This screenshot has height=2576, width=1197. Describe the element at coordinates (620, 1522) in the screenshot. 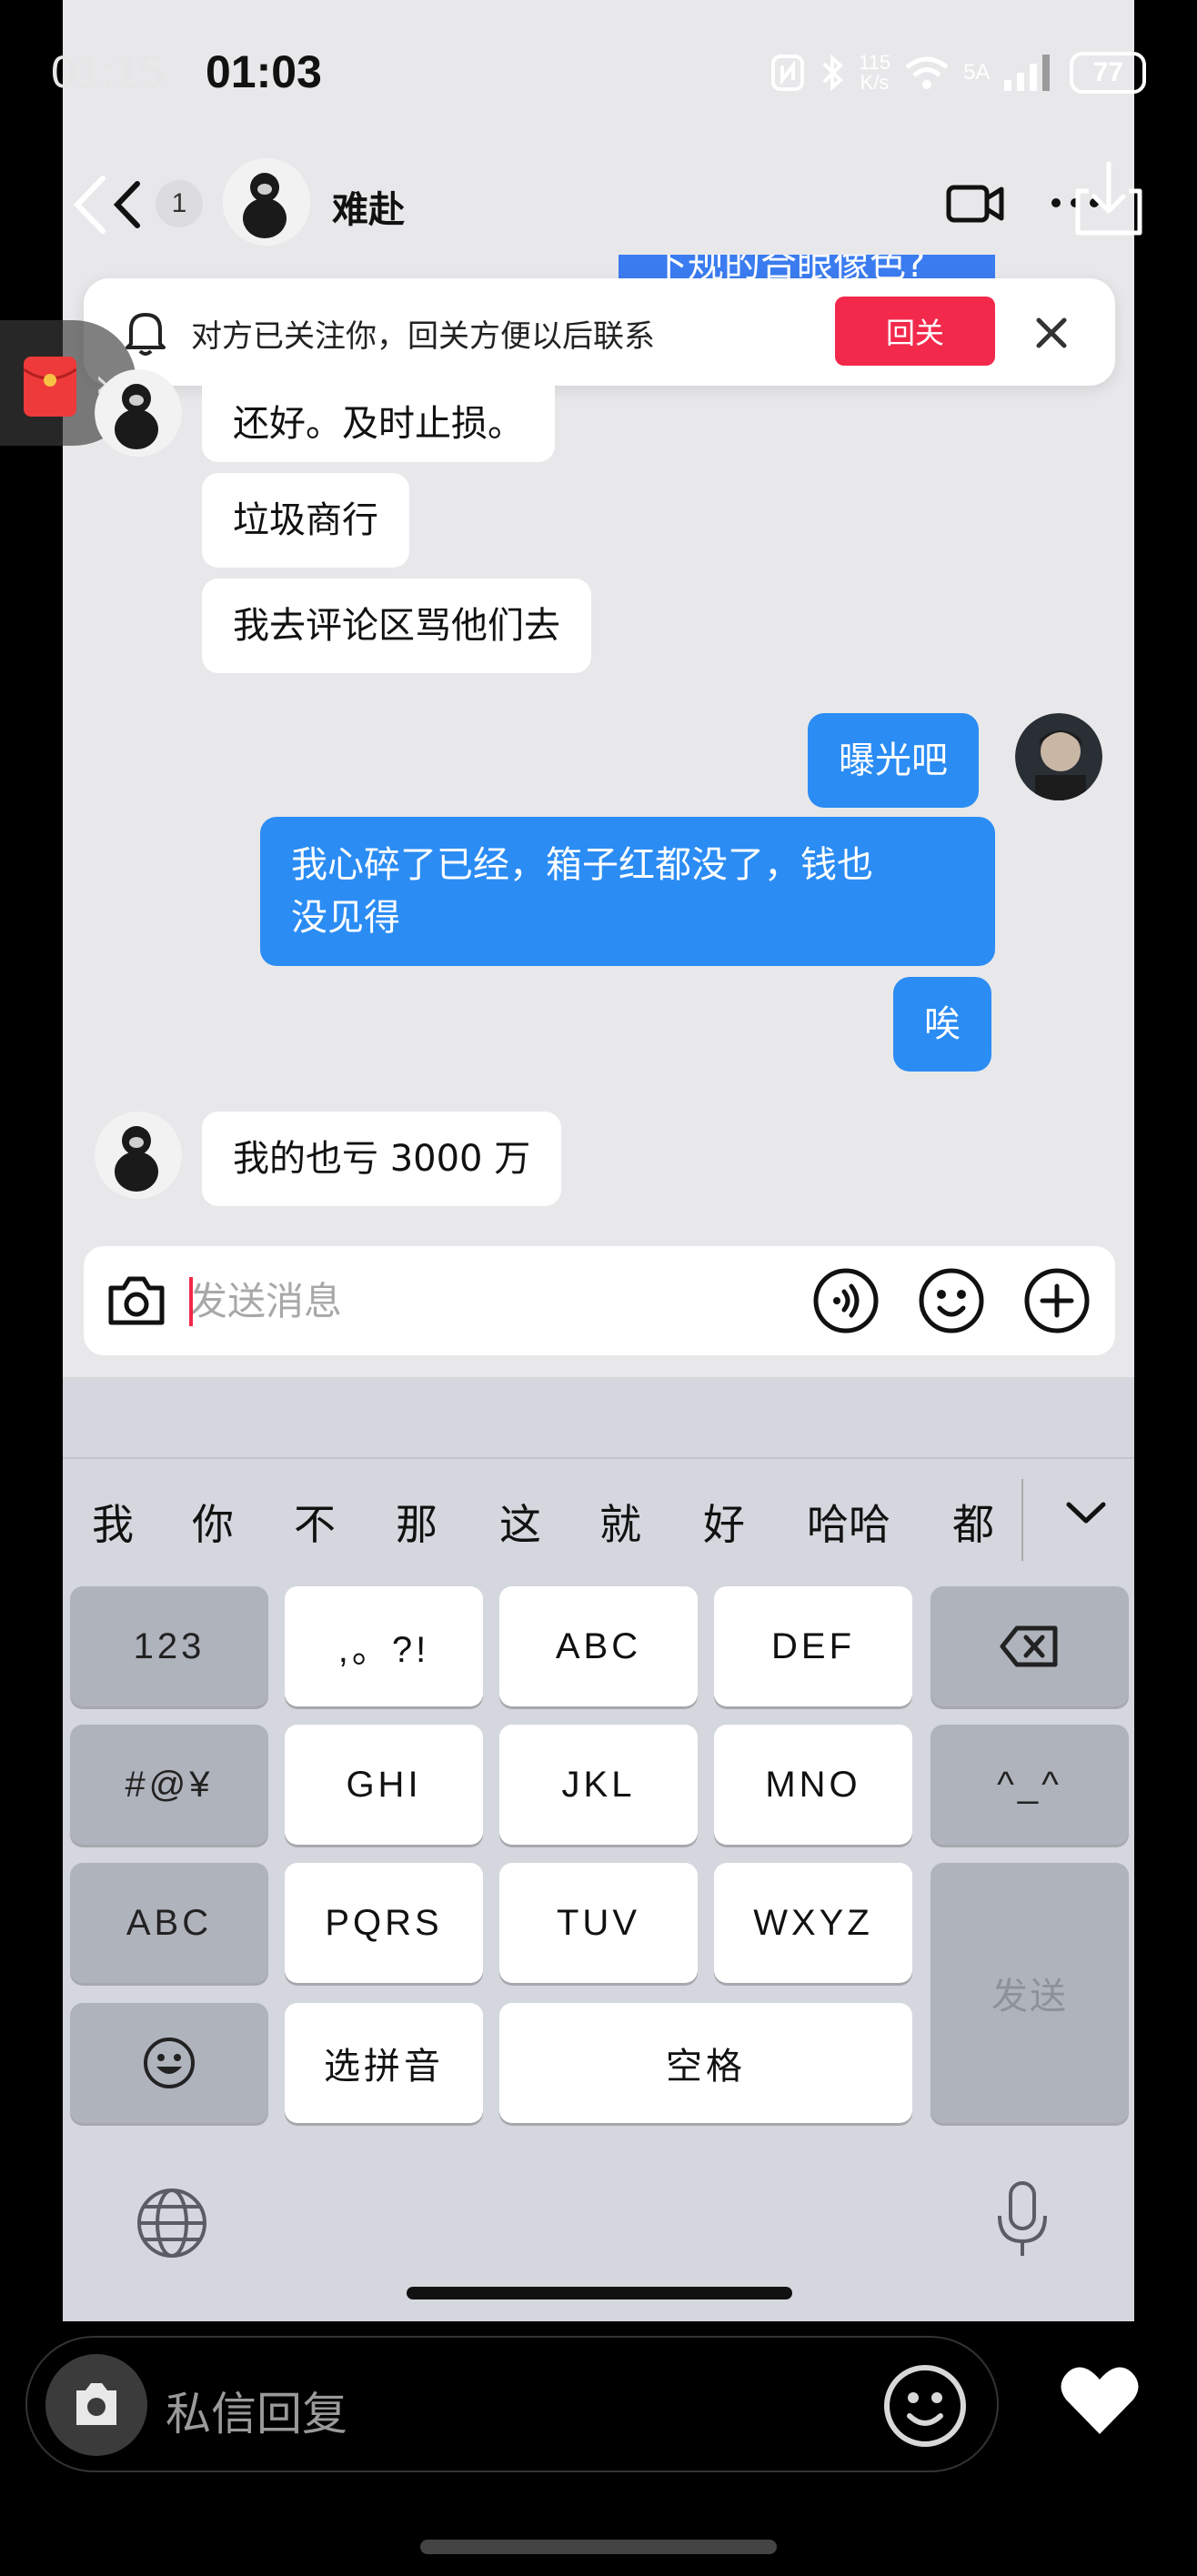

I see `candidate-word: 就` at that location.